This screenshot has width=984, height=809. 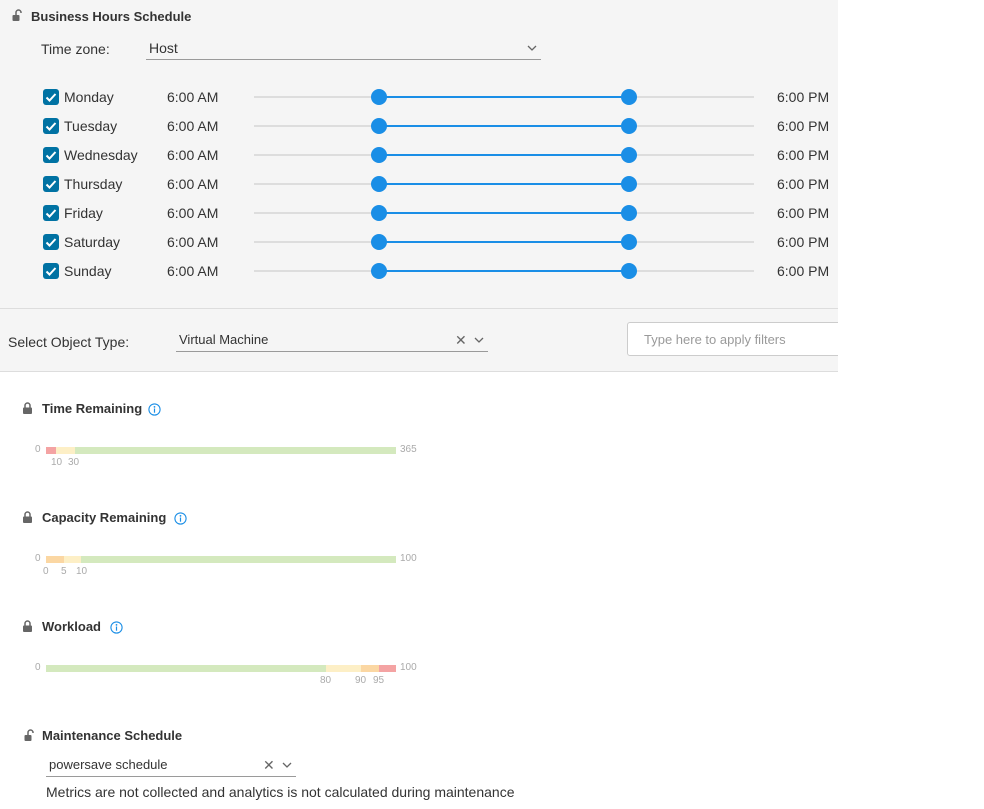 I want to click on day-row: Thursday 6:00 AM 6:00 PM, so click(x=419, y=184).